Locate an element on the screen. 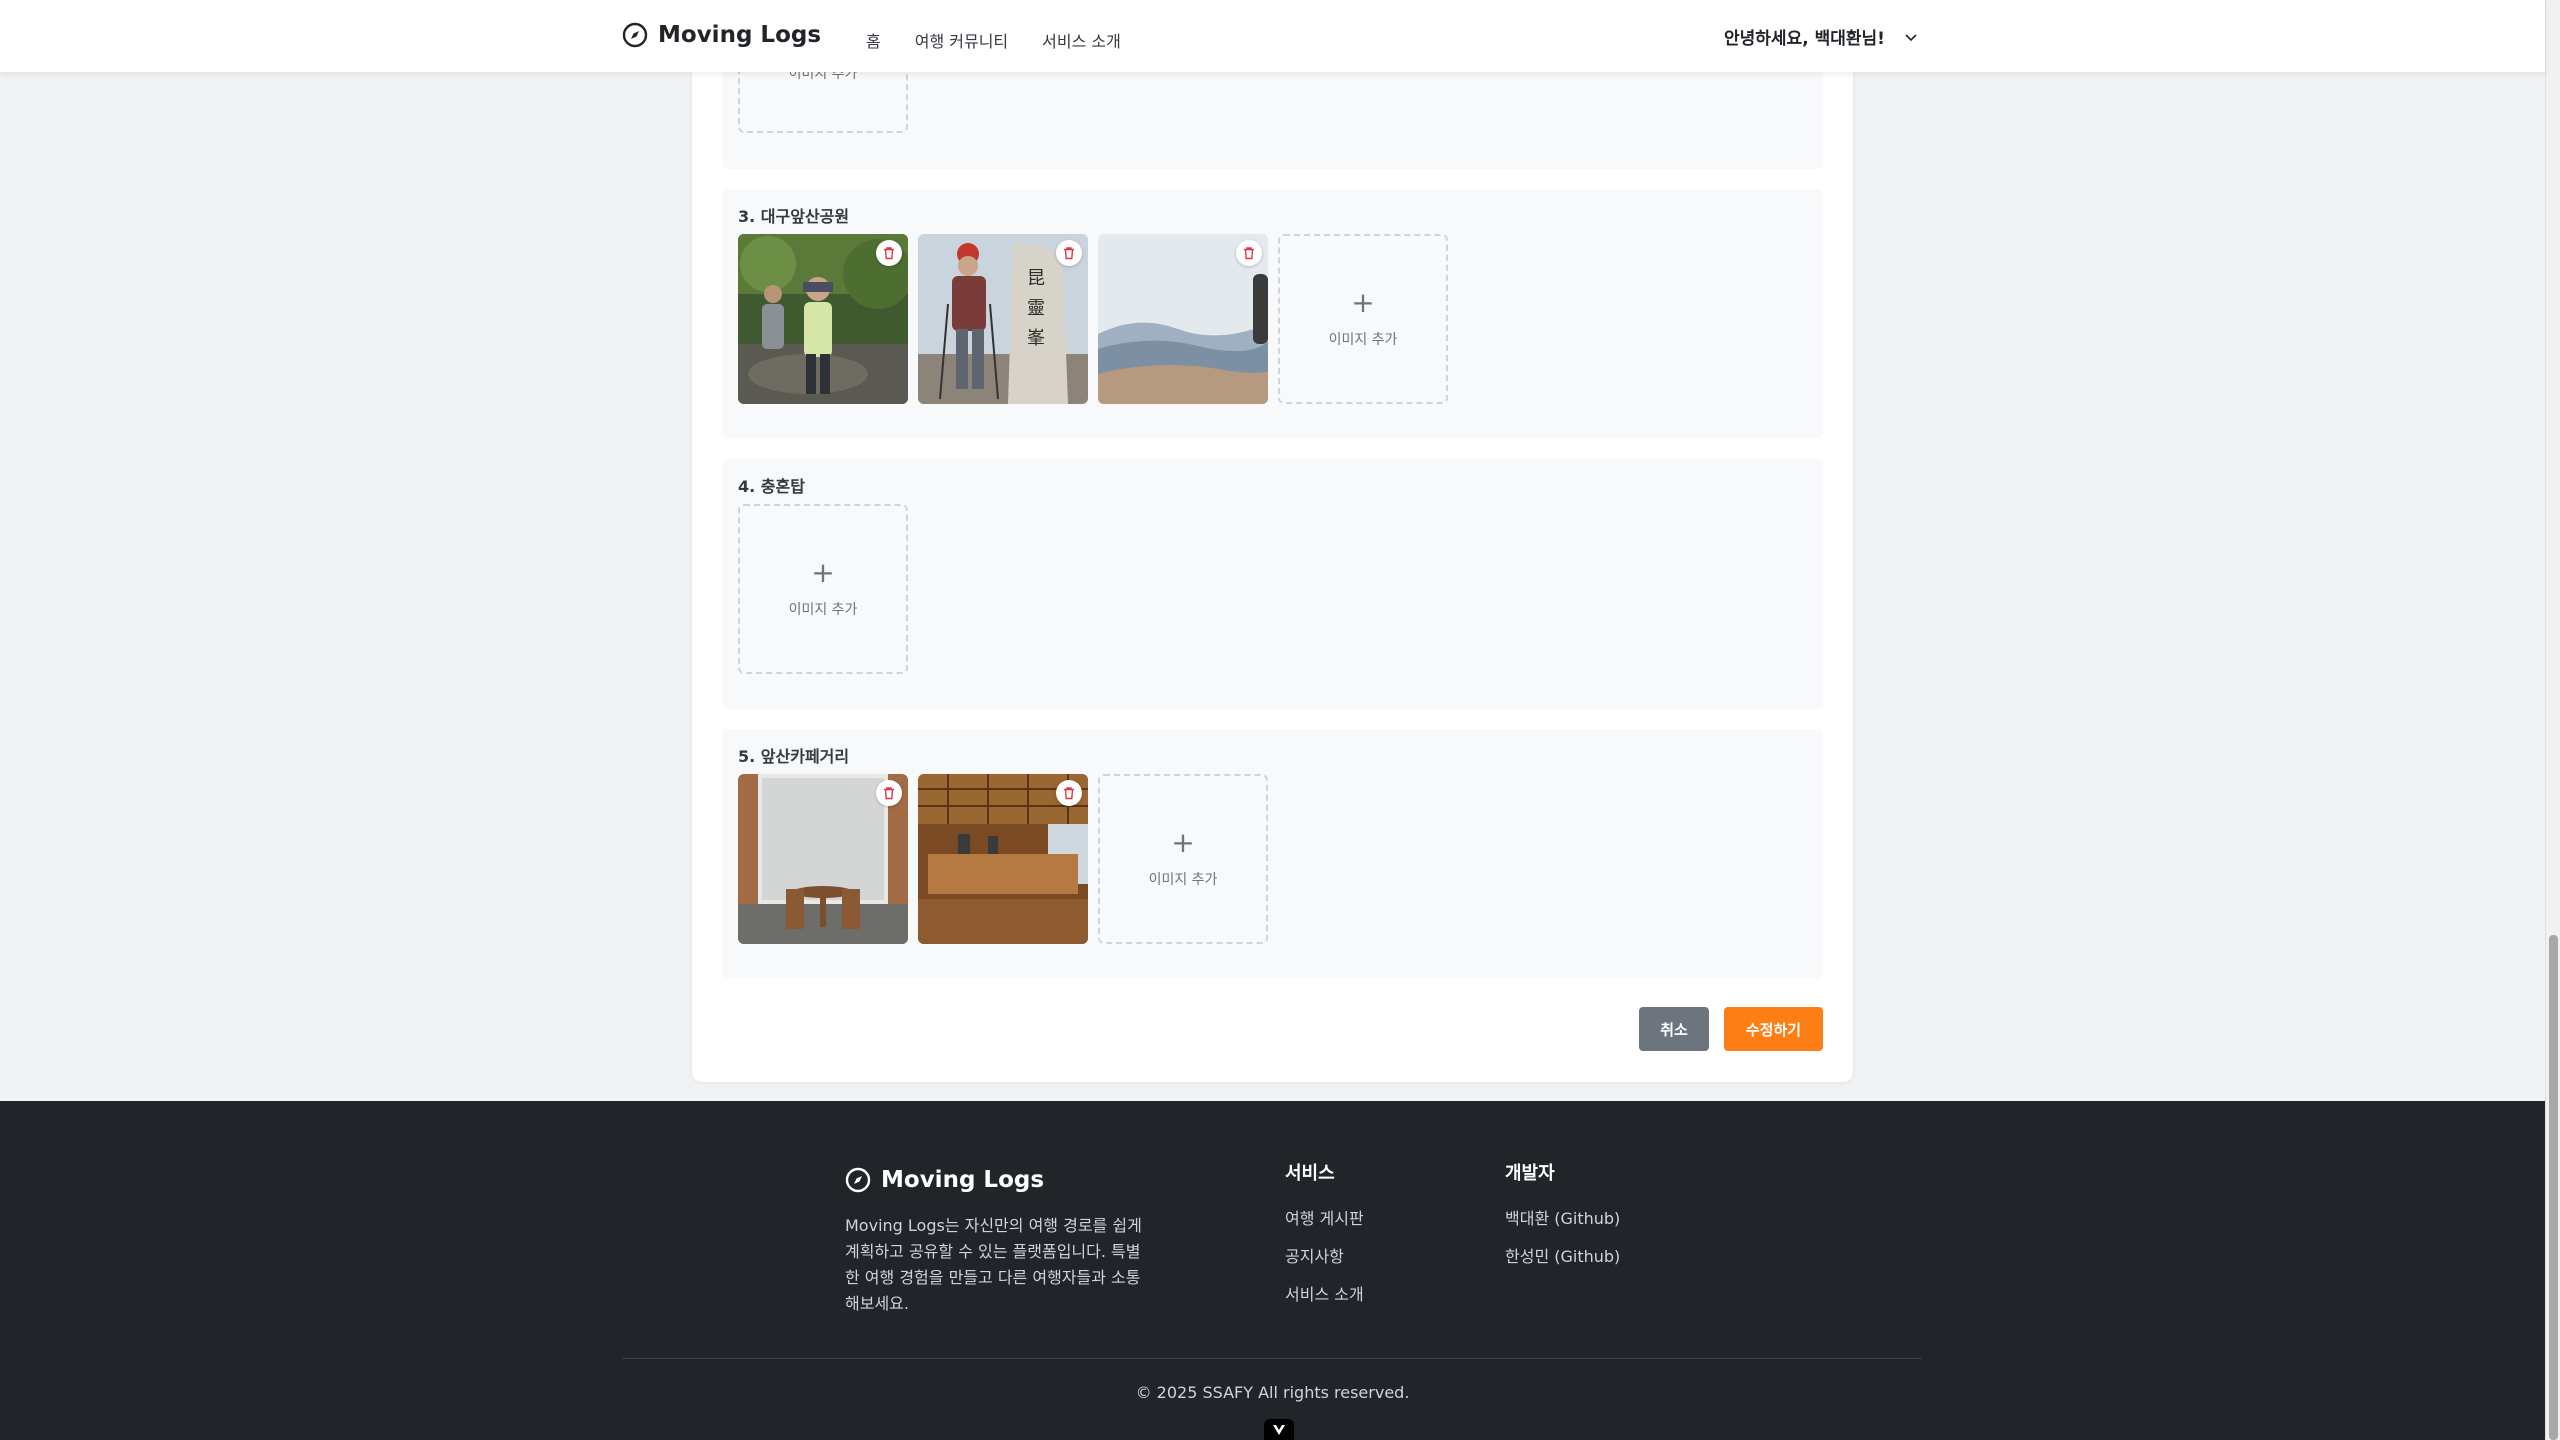  user-greeting: 안녕하세요, 백대환님! is located at coordinates (1804, 39).